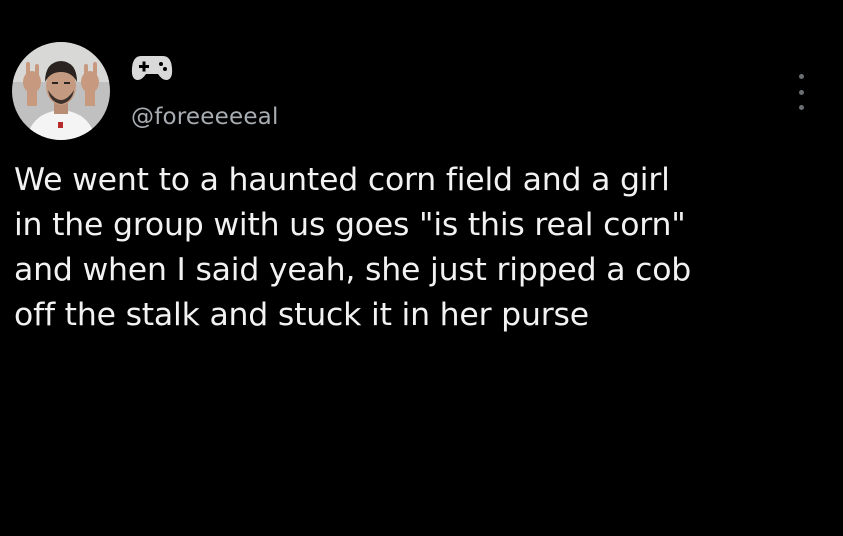  I want to click on avatar-image, so click(61, 91).